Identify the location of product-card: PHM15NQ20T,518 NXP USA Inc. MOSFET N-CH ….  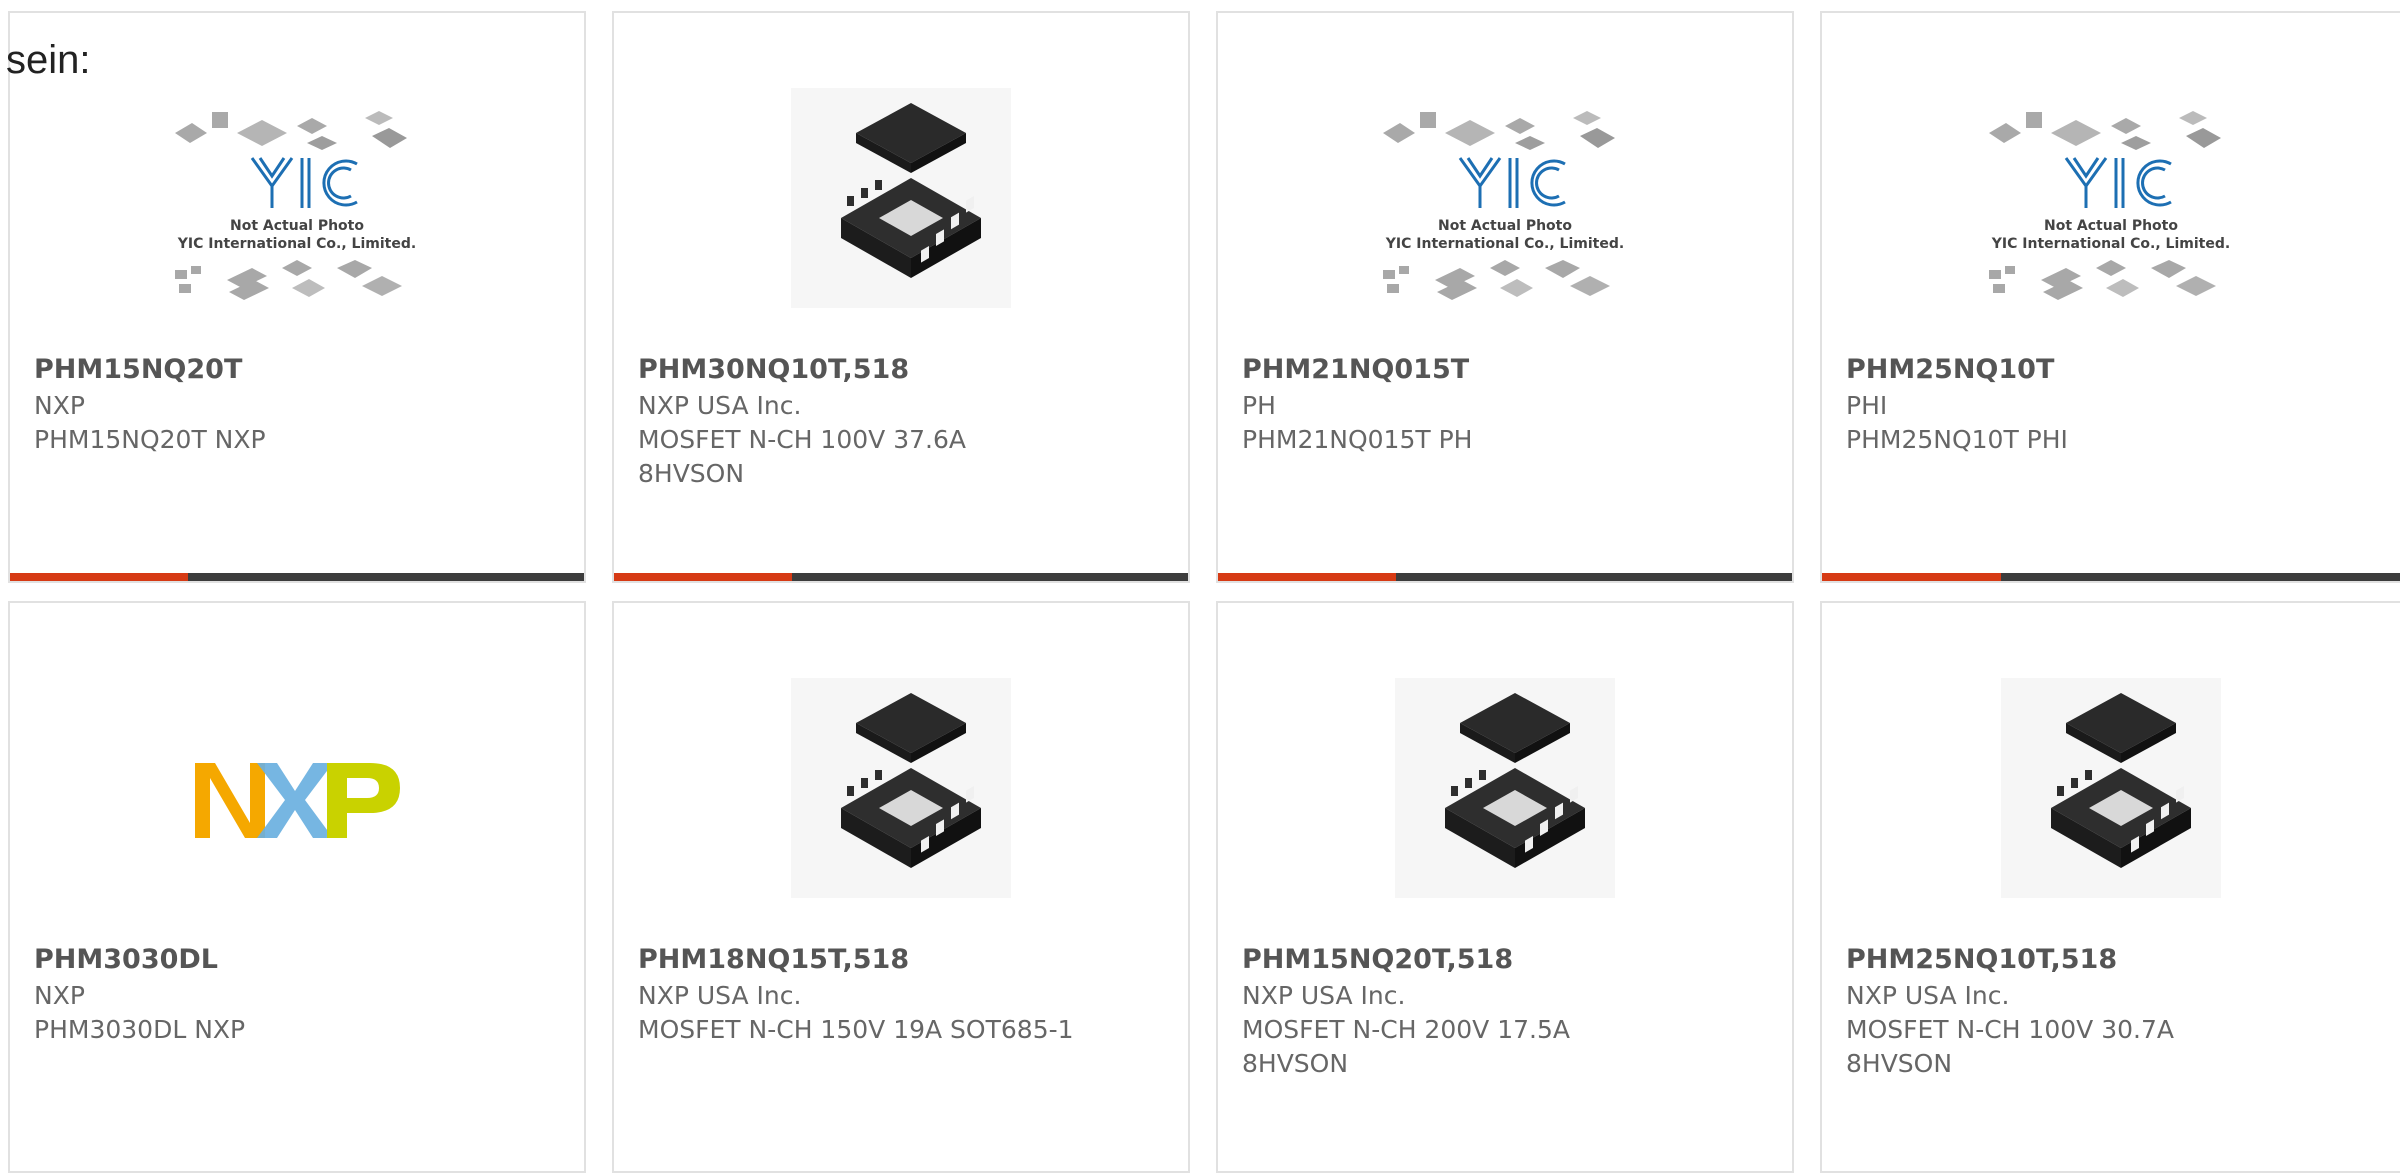
(1505, 887).